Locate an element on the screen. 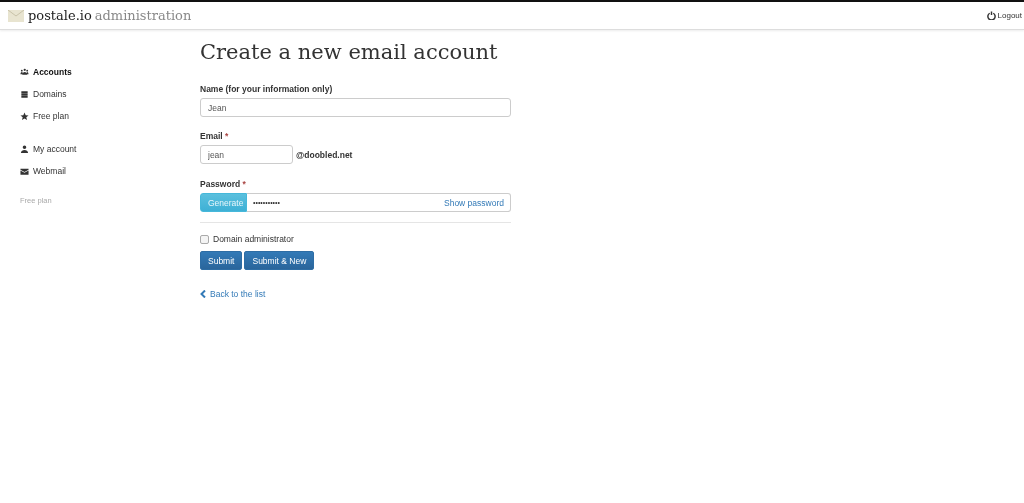 The width and height of the screenshot is (1024, 503). sidebar-item: My account is located at coordinates (48, 149).